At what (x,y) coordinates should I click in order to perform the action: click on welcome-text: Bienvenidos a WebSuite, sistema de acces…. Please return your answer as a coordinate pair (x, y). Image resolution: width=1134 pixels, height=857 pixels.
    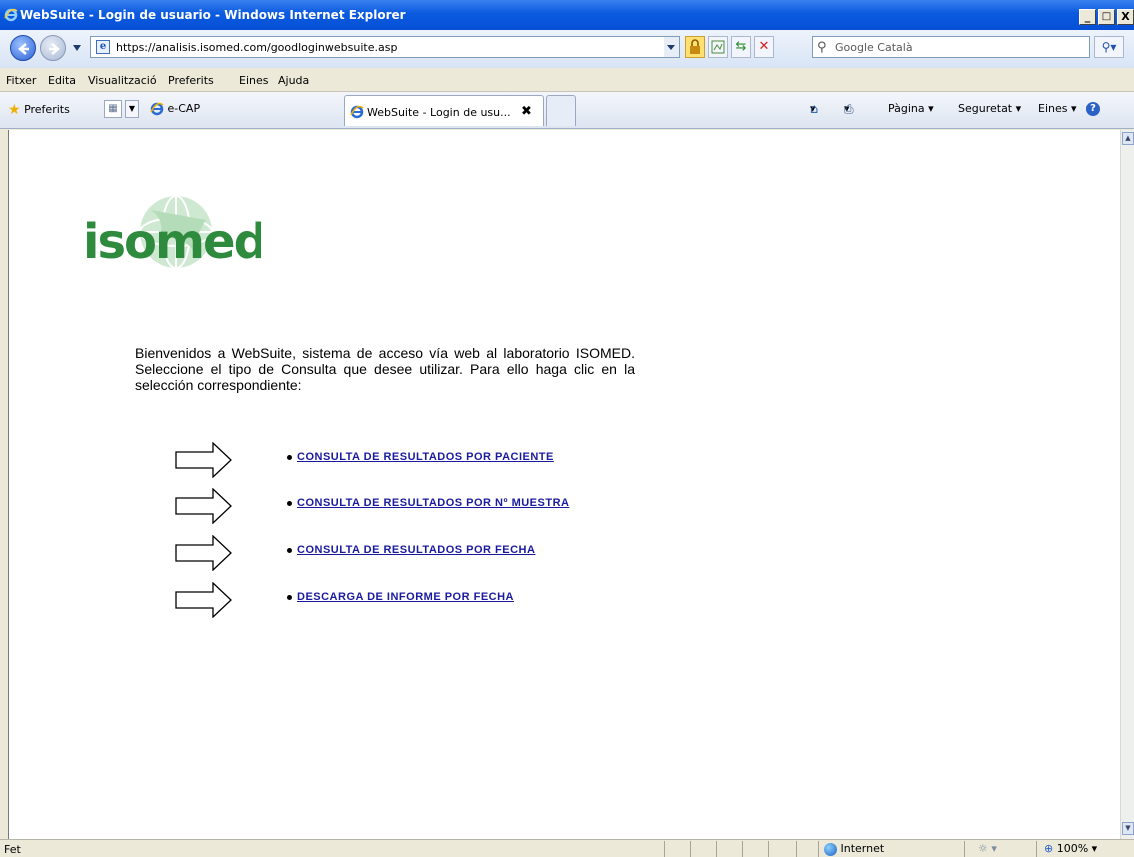
    Looking at the image, I should click on (385, 369).